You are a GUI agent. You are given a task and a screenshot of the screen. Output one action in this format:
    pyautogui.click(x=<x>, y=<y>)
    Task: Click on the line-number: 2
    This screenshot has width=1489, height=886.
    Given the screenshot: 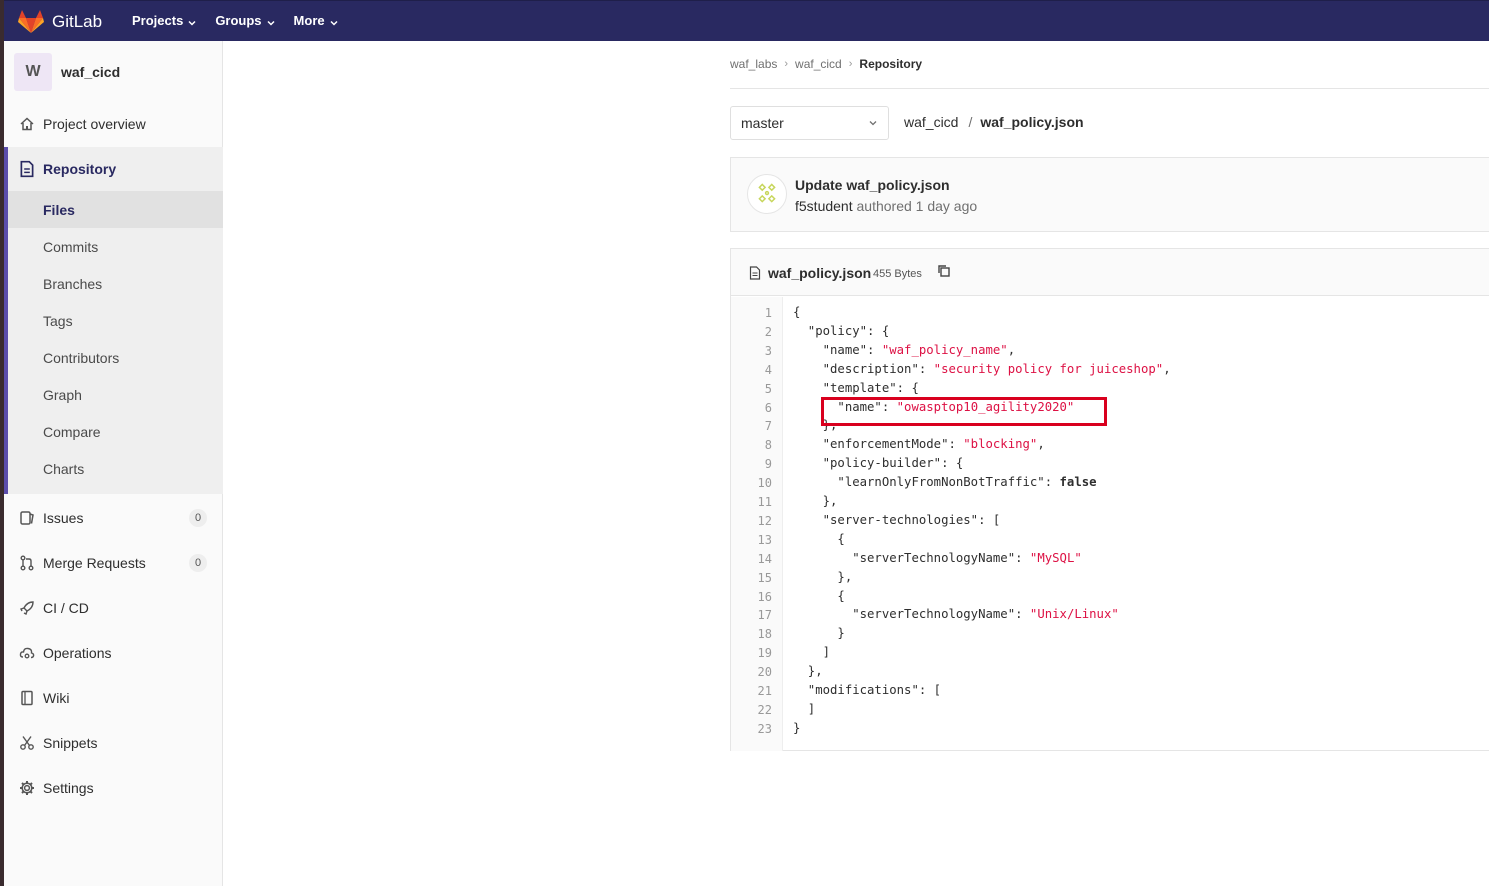 What is the action you would take?
    pyautogui.click(x=768, y=332)
    